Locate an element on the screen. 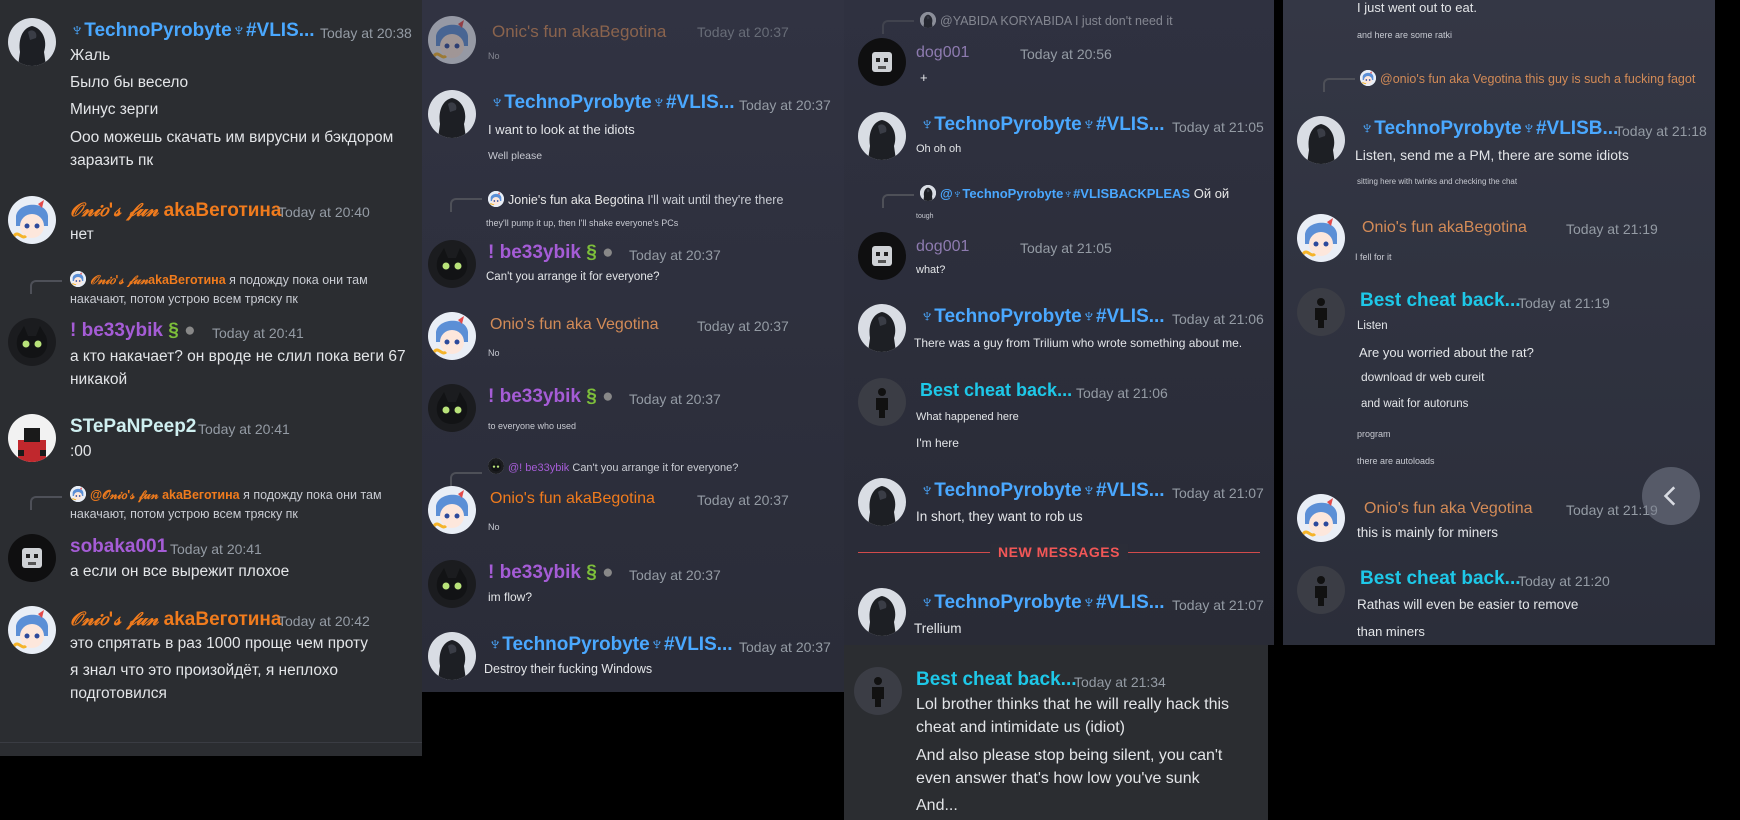  username: sobaka001 is located at coordinates (118, 547).